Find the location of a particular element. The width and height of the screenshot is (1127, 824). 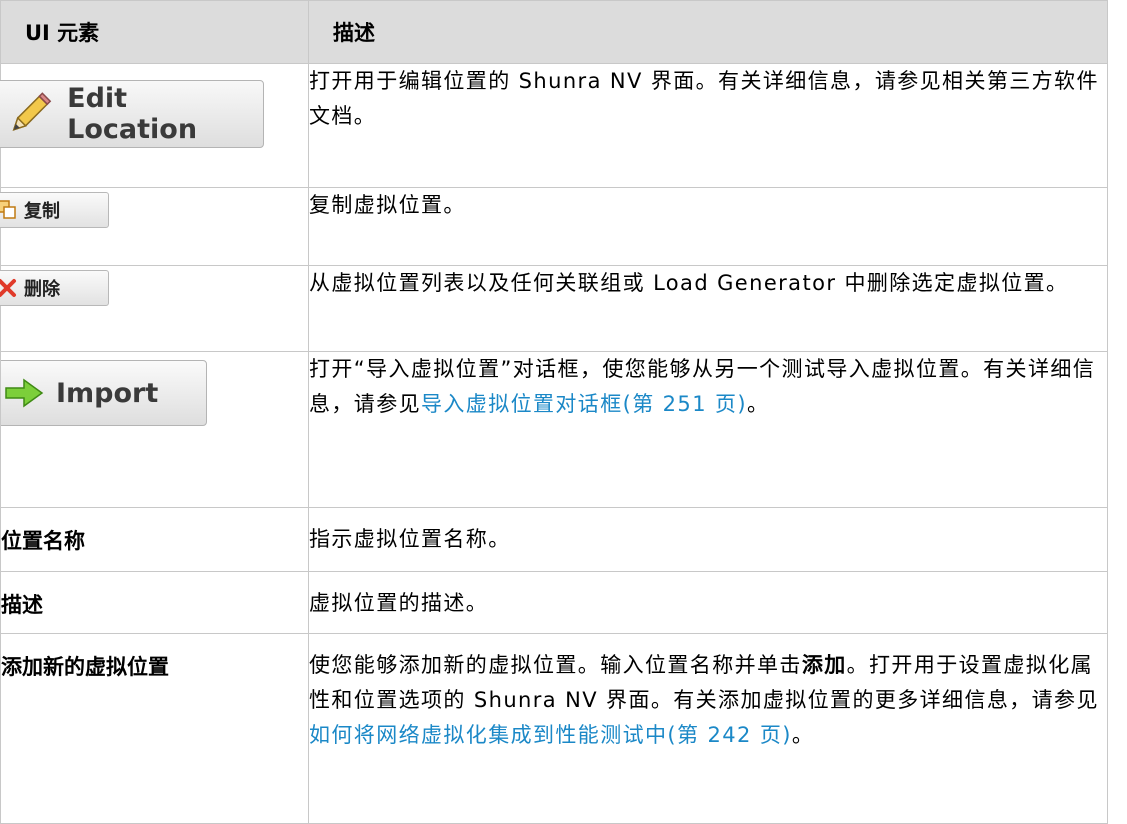

description-cell: 指示虚拟位置名称。 is located at coordinates (708, 539).